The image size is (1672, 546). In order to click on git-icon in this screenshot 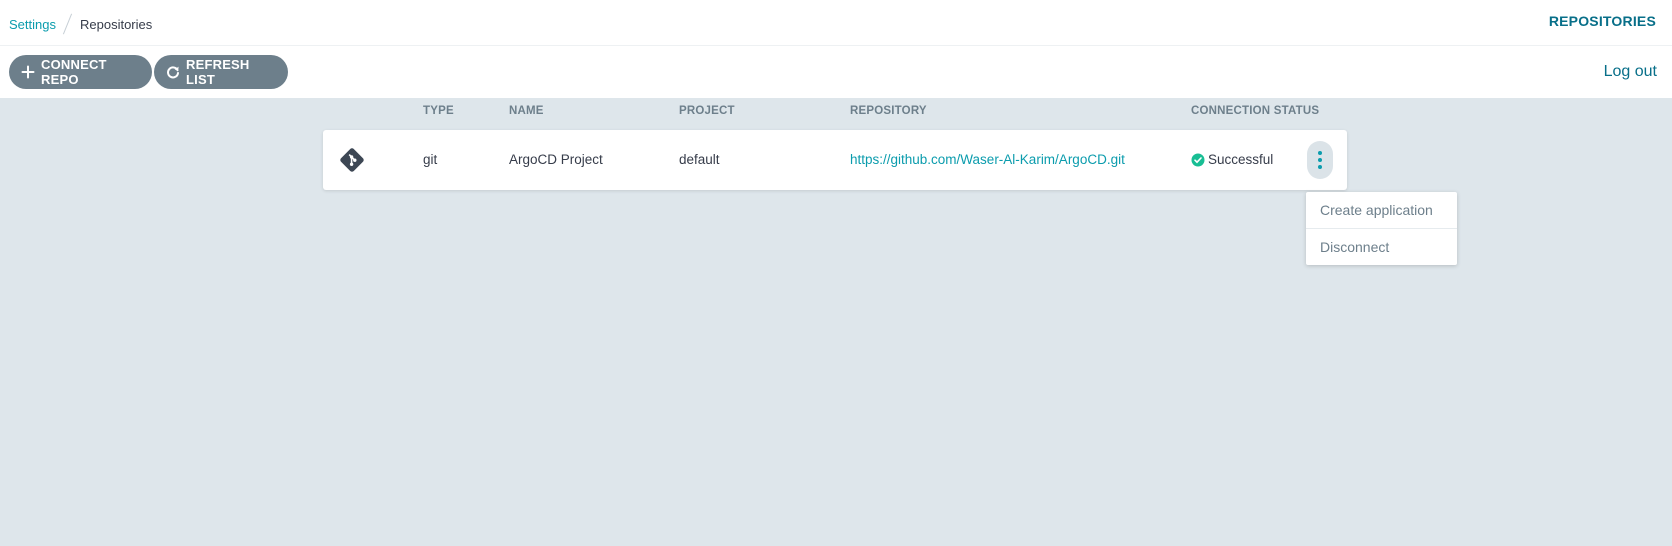, I will do `click(352, 160)`.